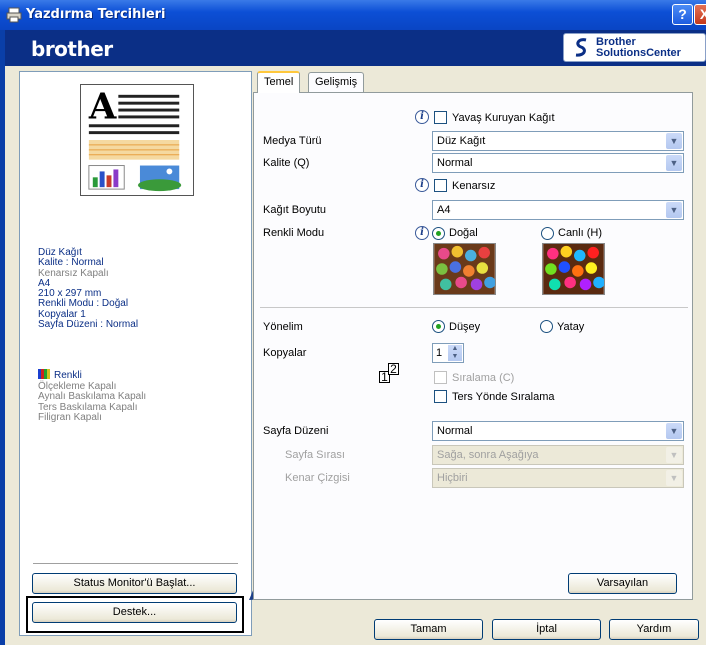  What do you see at coordinates (474, 186) in the screenshot?
I see `borderless-label: Kenarsız` at bounding box center [474, 186].